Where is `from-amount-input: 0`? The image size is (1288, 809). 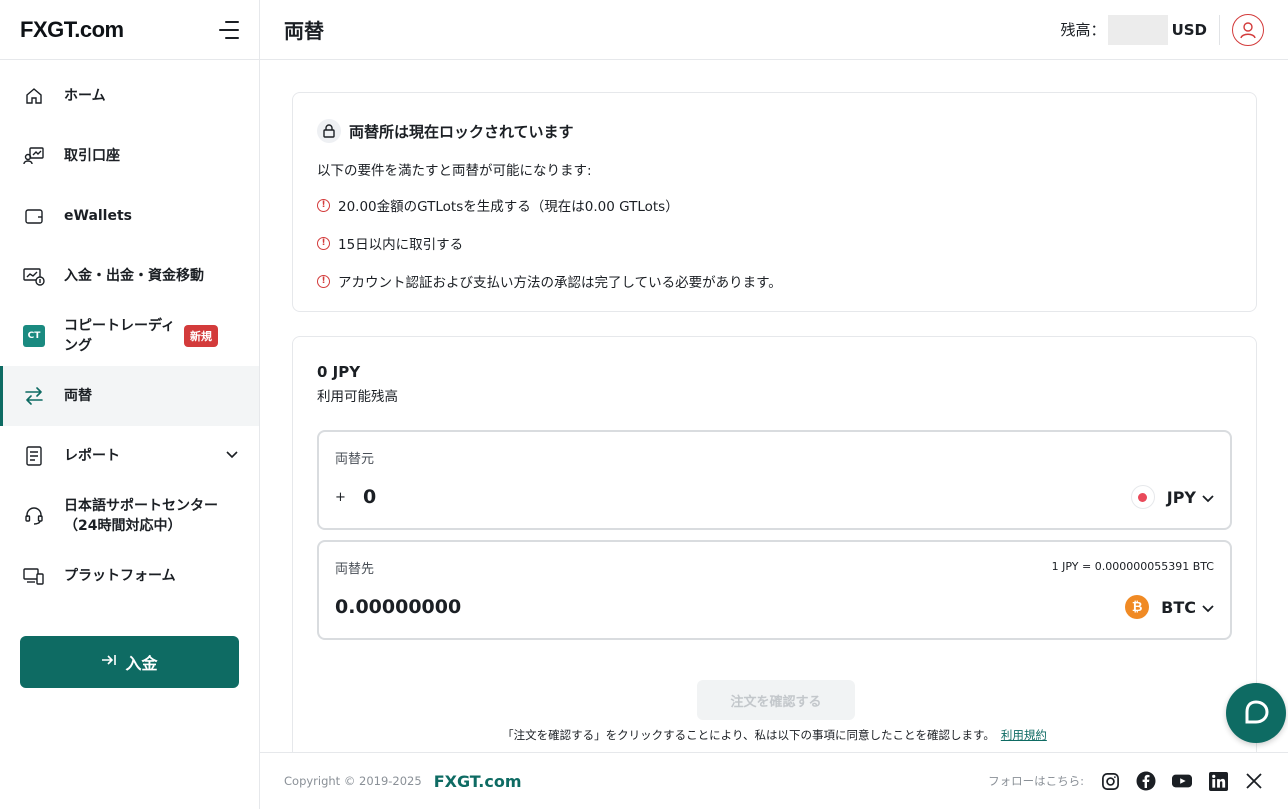 from-amount-input: 0 is located at coordinates (747, 497).